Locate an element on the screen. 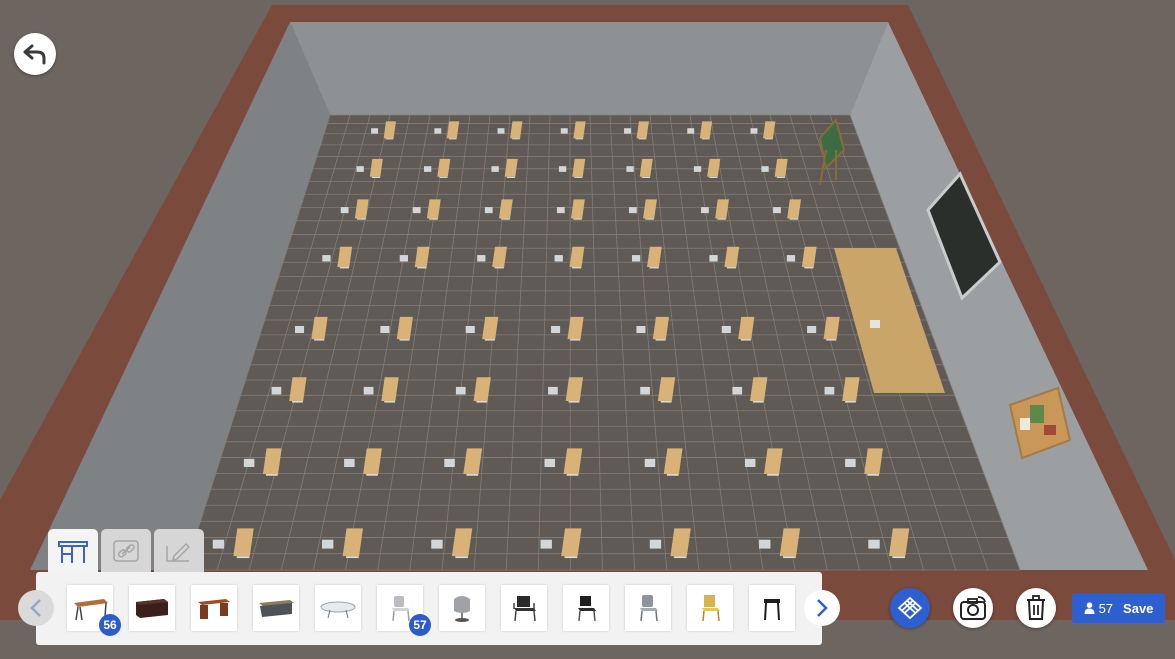  item-student-chair: 57 is located at coordinates (404, 610).